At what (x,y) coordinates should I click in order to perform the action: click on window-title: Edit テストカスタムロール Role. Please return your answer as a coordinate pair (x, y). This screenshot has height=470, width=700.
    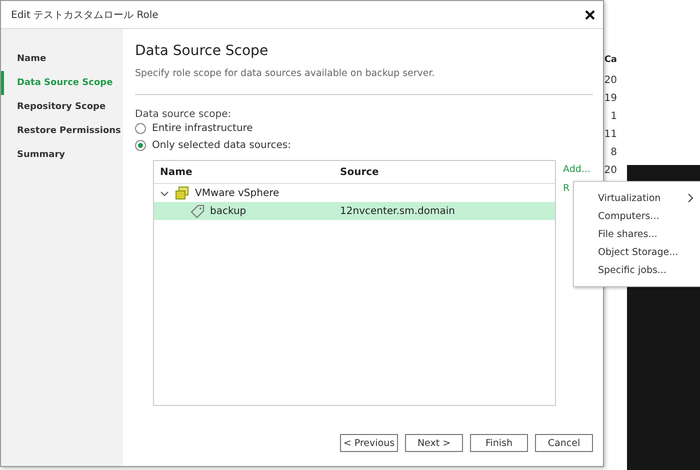
    Looking at the image, I should click on (84, 15).